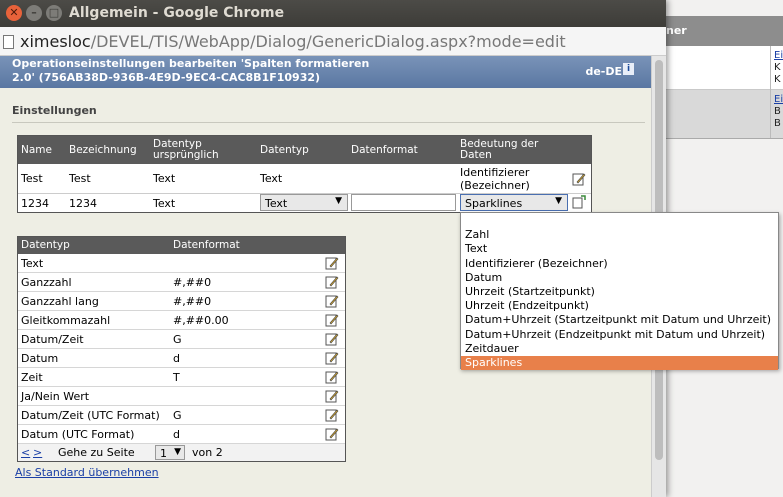 The height and width of the screenshot is (497, 783). What do you see at coordinates (181, 434) in the screenshot?
I see `table-row: Datum (UTC Format) d` at bounding box center [181, 434].